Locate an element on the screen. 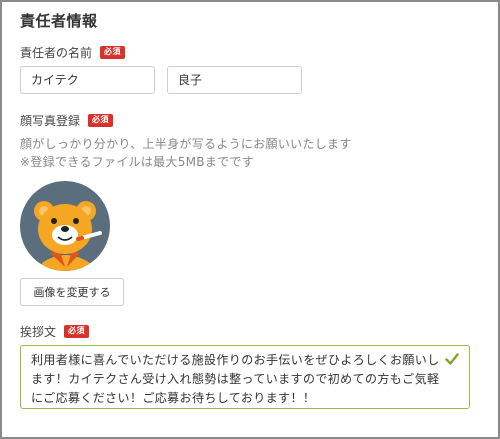 This screenshot has height=439, width=500. avatar is located at coordinates (65, 226).